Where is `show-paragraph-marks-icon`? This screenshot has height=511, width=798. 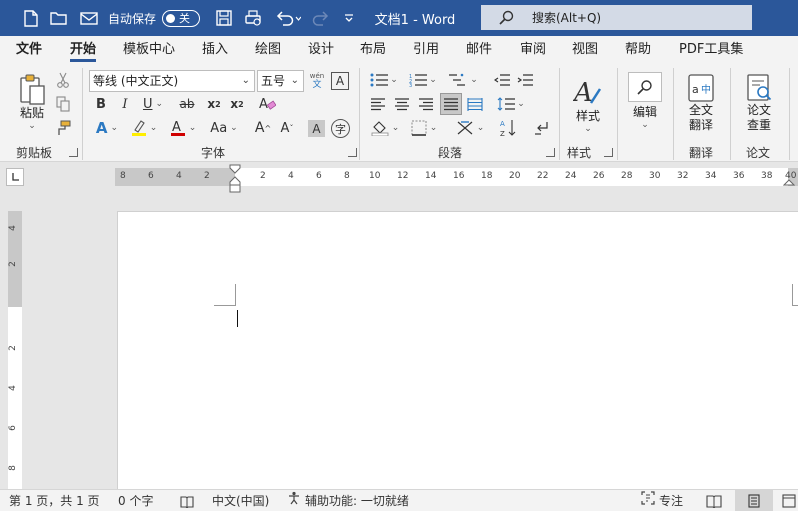
show-paragraph-marks-icon is located at coordinates (541, 128).